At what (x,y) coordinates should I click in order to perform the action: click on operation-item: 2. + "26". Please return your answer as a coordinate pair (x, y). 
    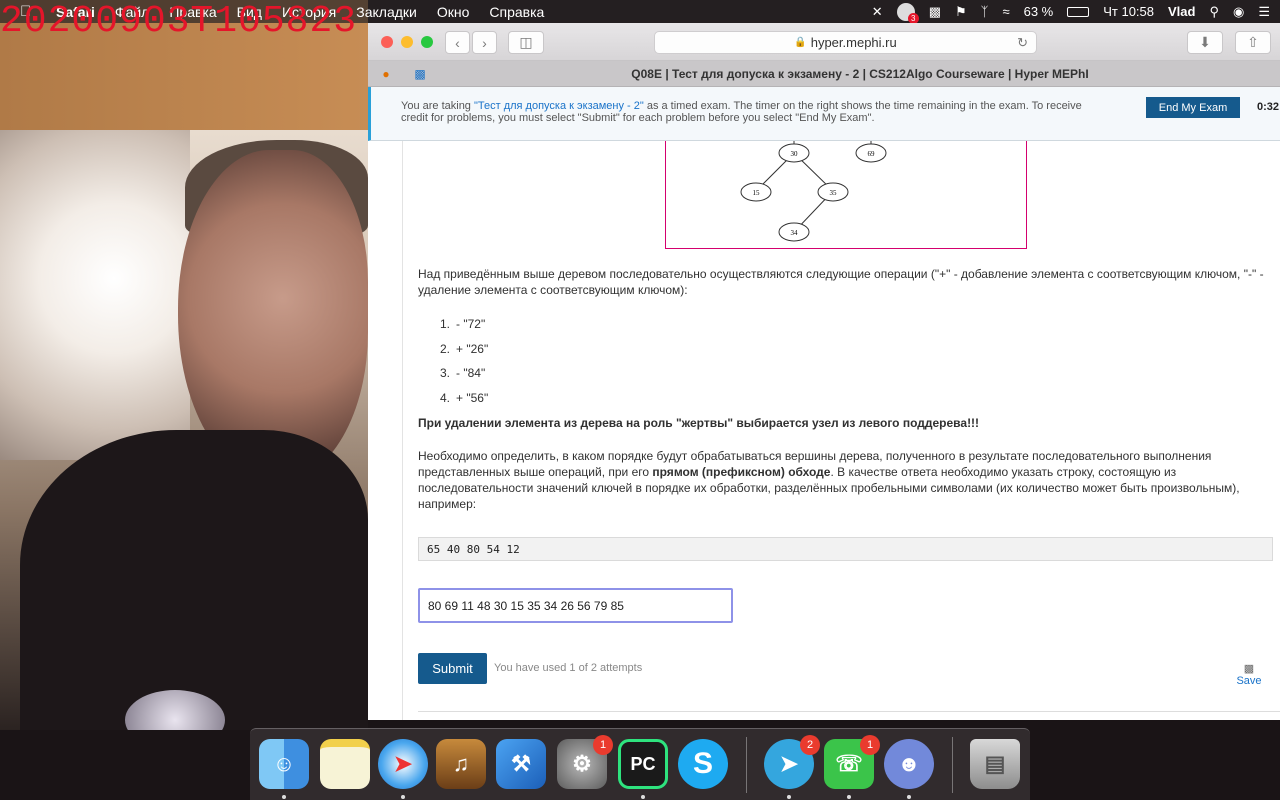
    Looking at the image, I should click on (464, 348).